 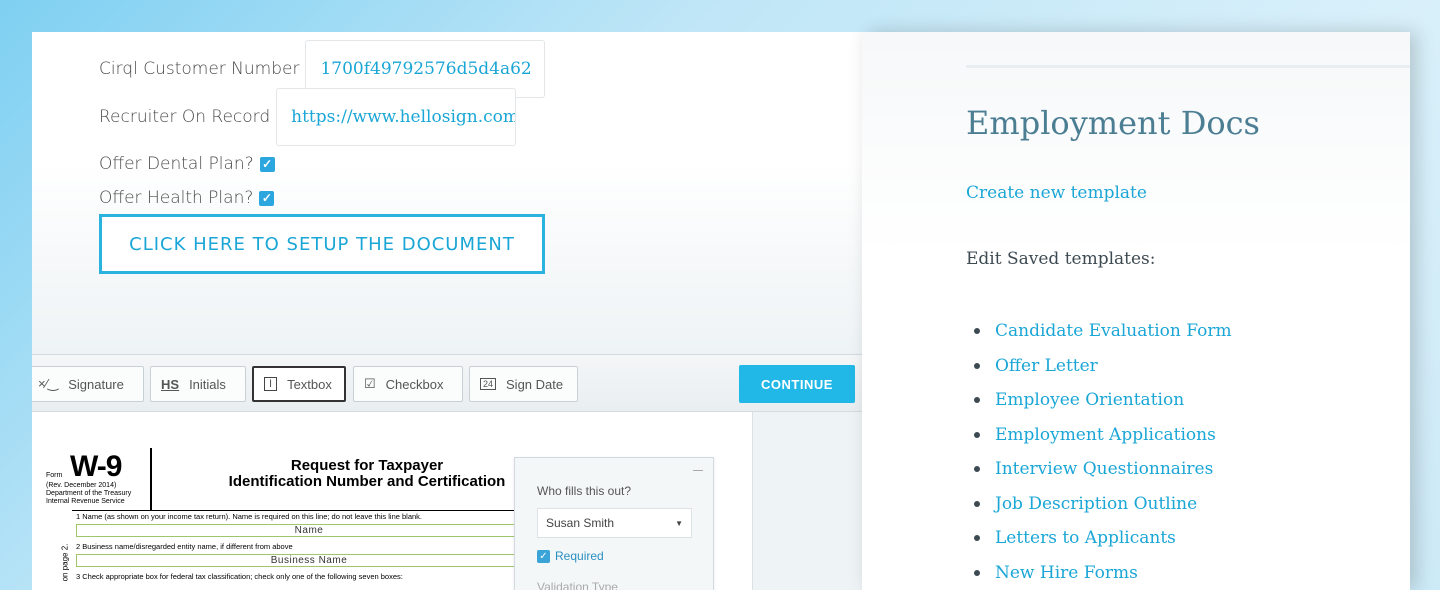 What do you see at coordinates (1105, 435) in the screenshot?
I see `template-link: Employment Applications` at bounding box center [1105, 435].